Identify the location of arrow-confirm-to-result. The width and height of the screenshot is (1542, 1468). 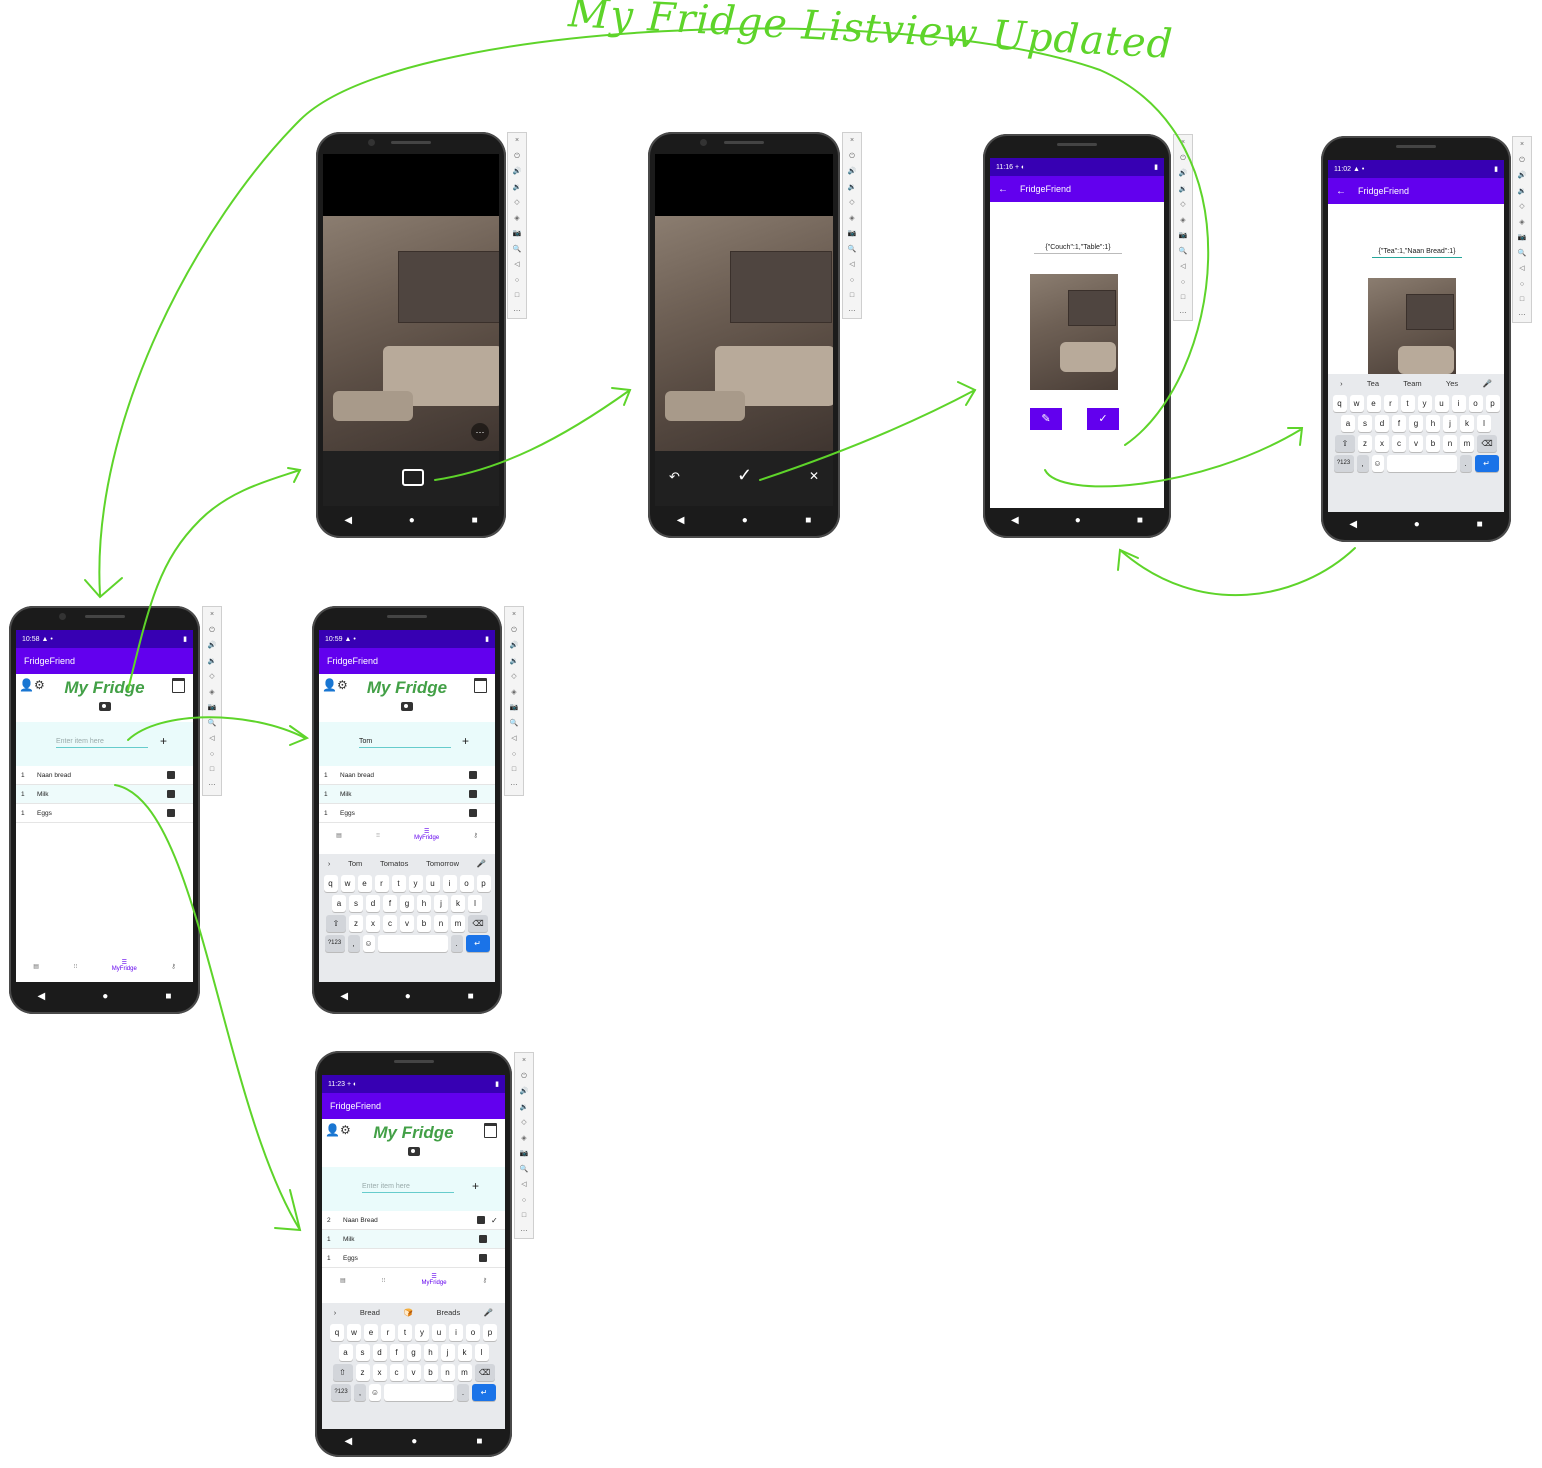
(867, 435).